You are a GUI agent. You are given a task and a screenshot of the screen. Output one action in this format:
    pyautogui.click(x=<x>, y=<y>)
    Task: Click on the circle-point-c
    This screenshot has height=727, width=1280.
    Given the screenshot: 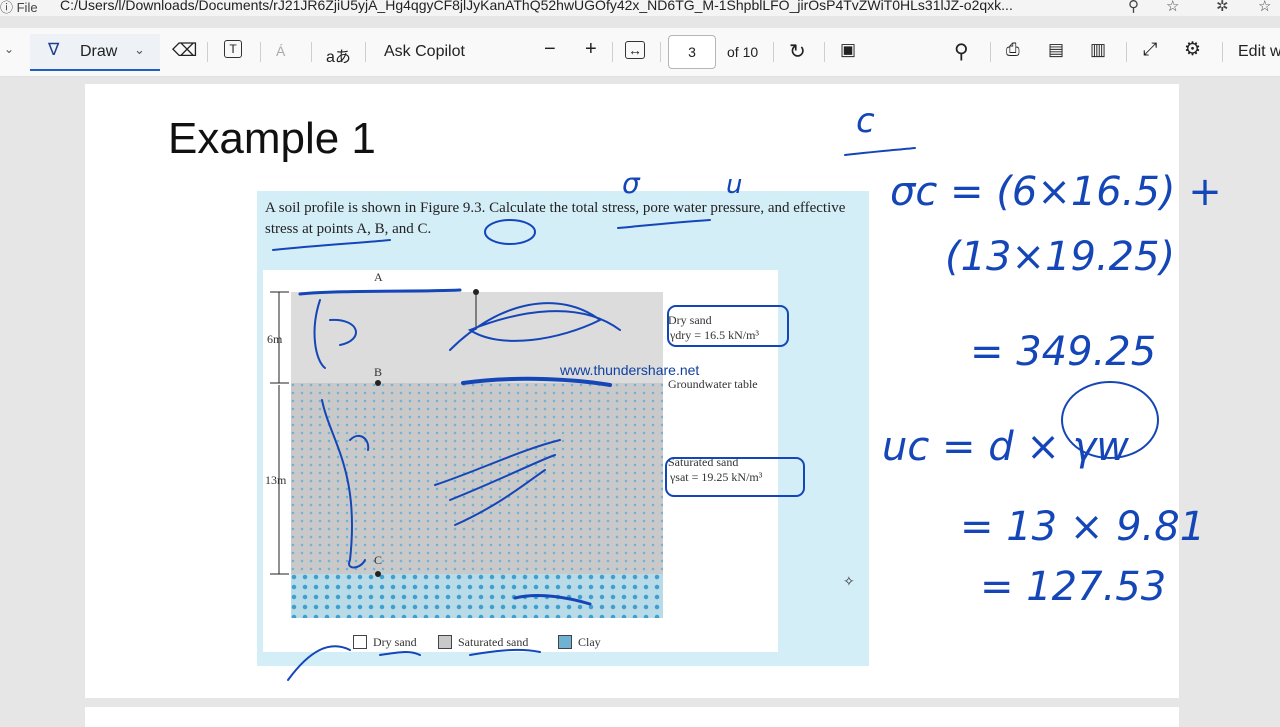 What is the action you would take?
    pyautogui.click(x=510, y=232)
    